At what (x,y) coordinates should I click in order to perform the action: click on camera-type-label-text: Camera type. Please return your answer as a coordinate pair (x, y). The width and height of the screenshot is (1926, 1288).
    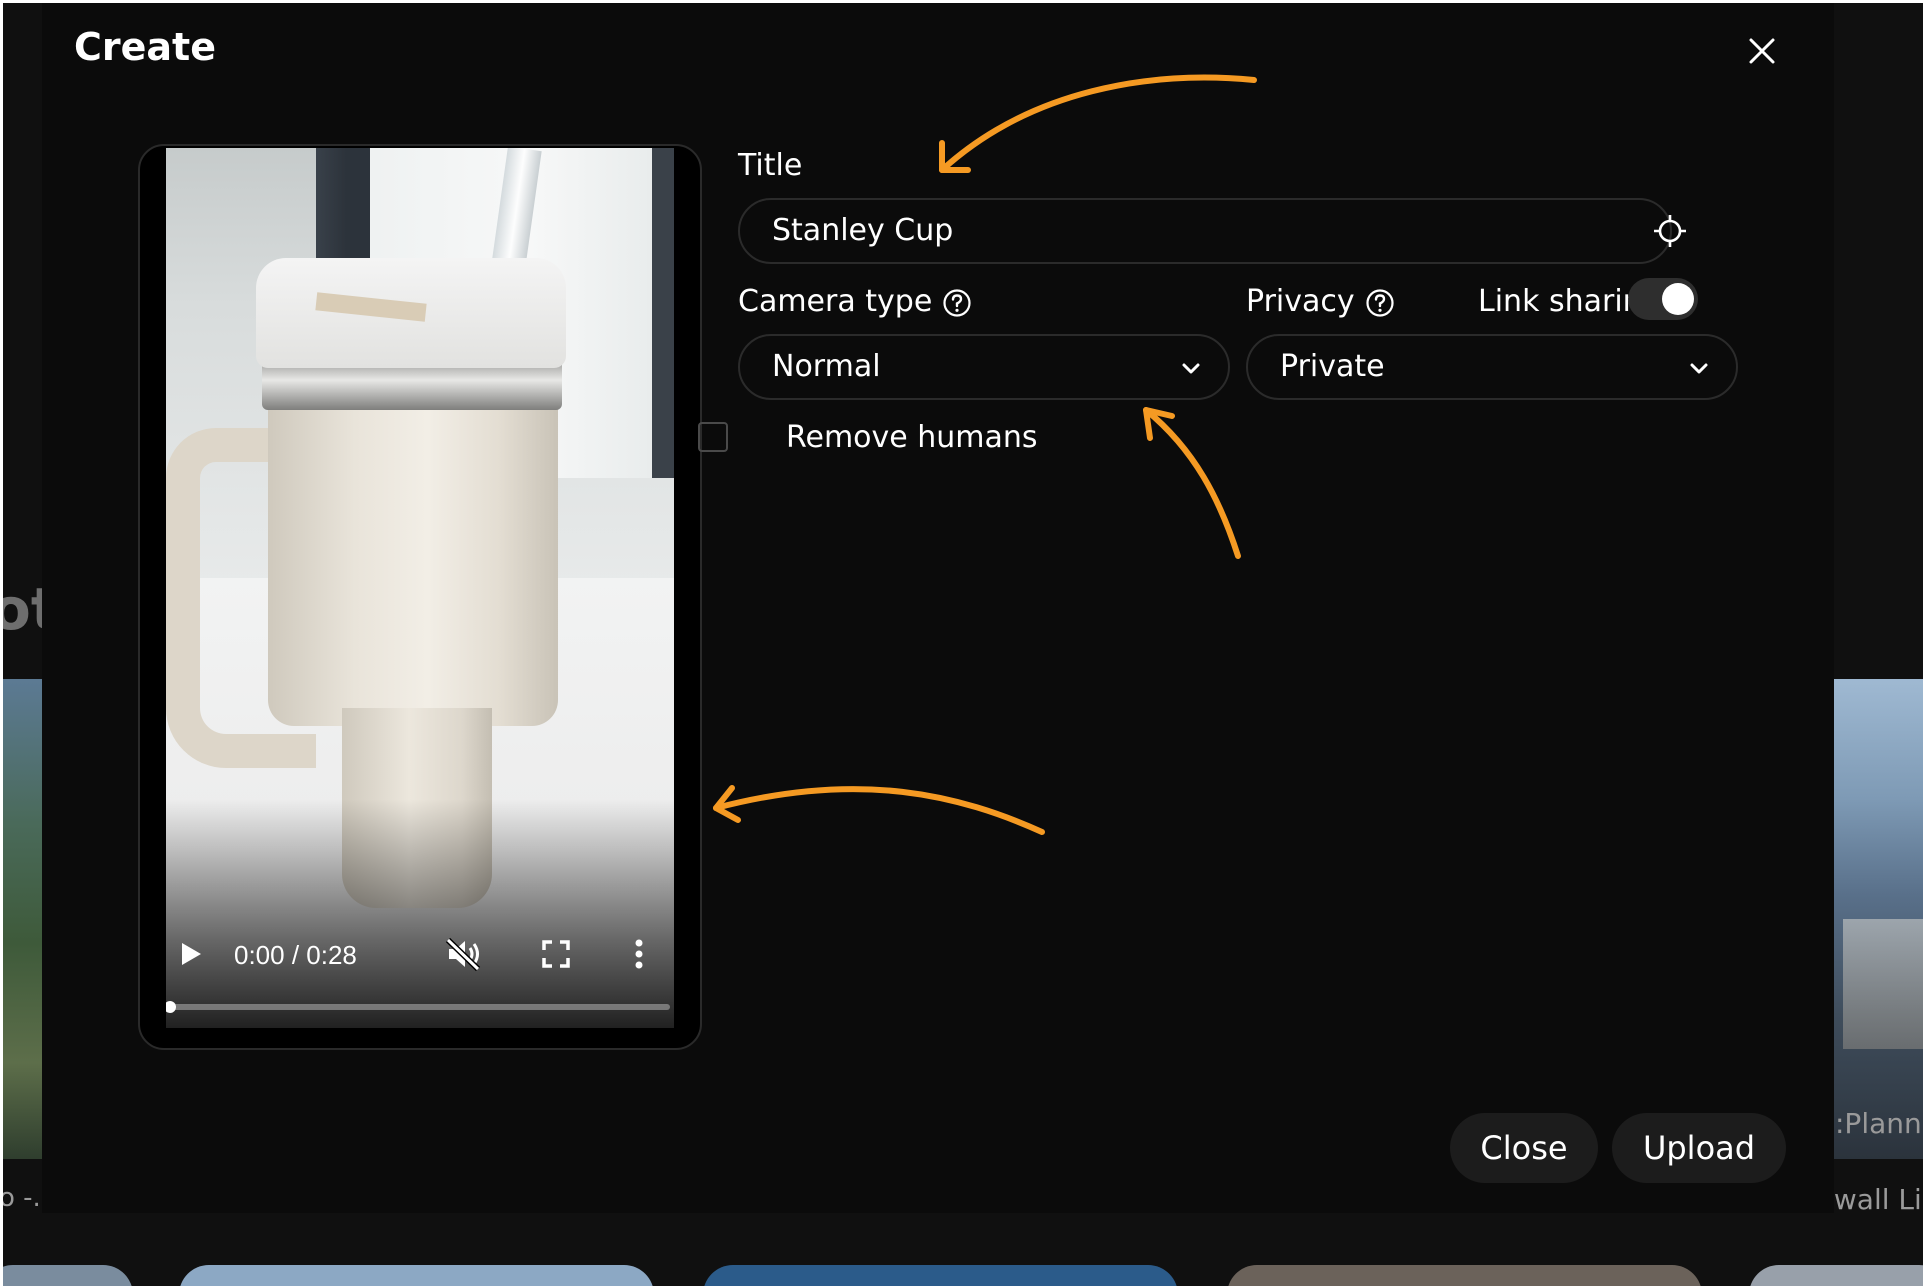
    Looking at the image, I should click on (835, 301).